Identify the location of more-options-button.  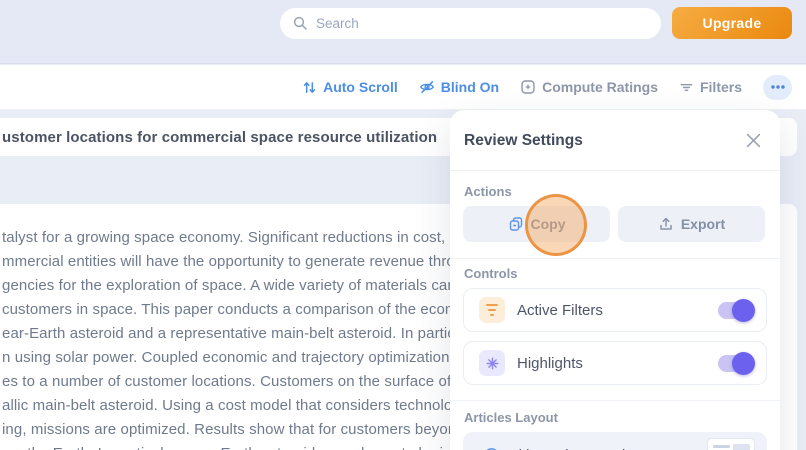
(777, 87).